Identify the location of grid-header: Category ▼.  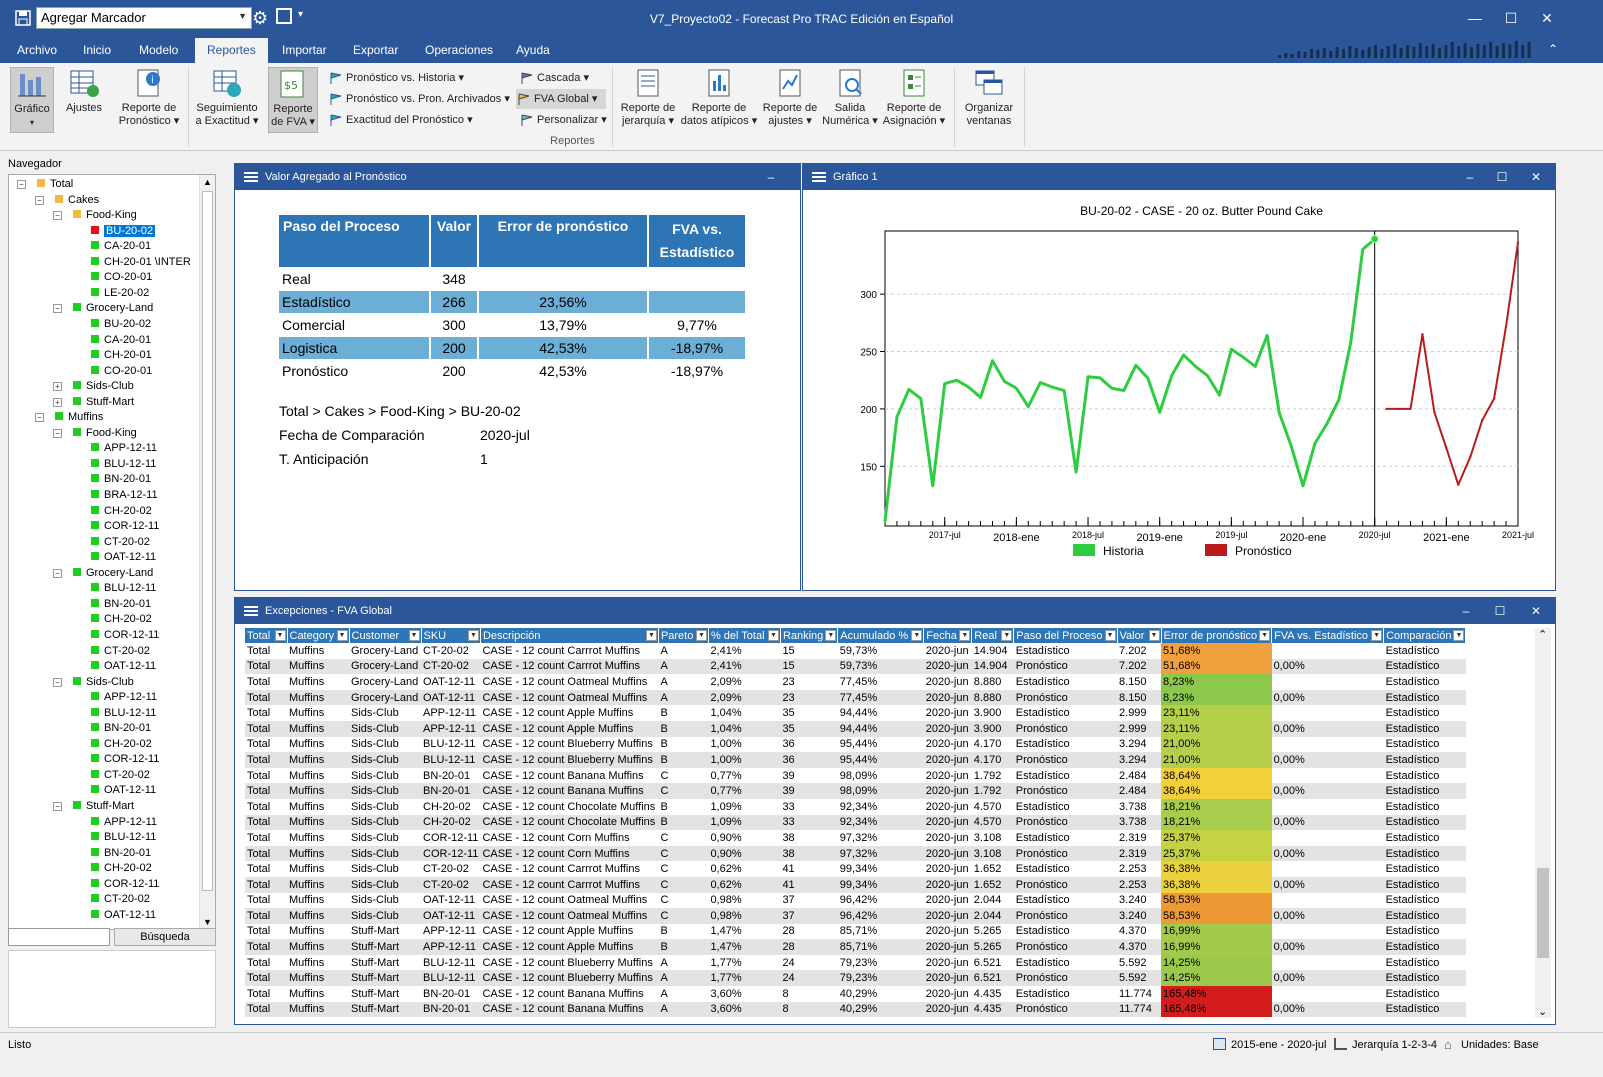
(318, 635).